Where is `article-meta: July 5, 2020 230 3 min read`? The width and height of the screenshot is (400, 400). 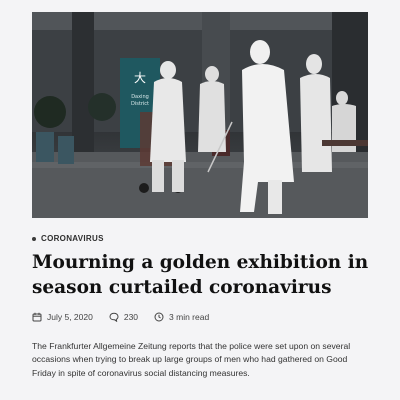
article-meta: July 5, 2020 230 3 min read is located at coordinates (128, 317).